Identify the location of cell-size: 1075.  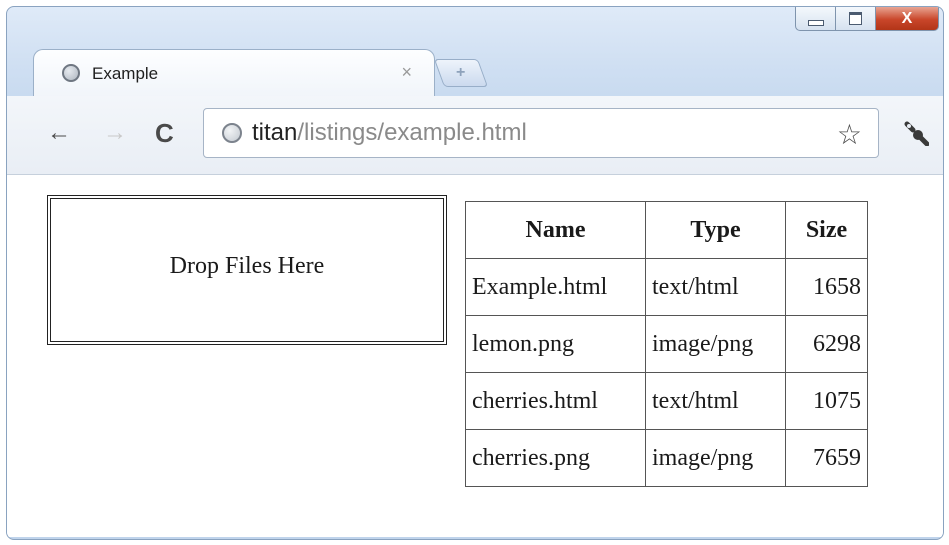
(826, 401).